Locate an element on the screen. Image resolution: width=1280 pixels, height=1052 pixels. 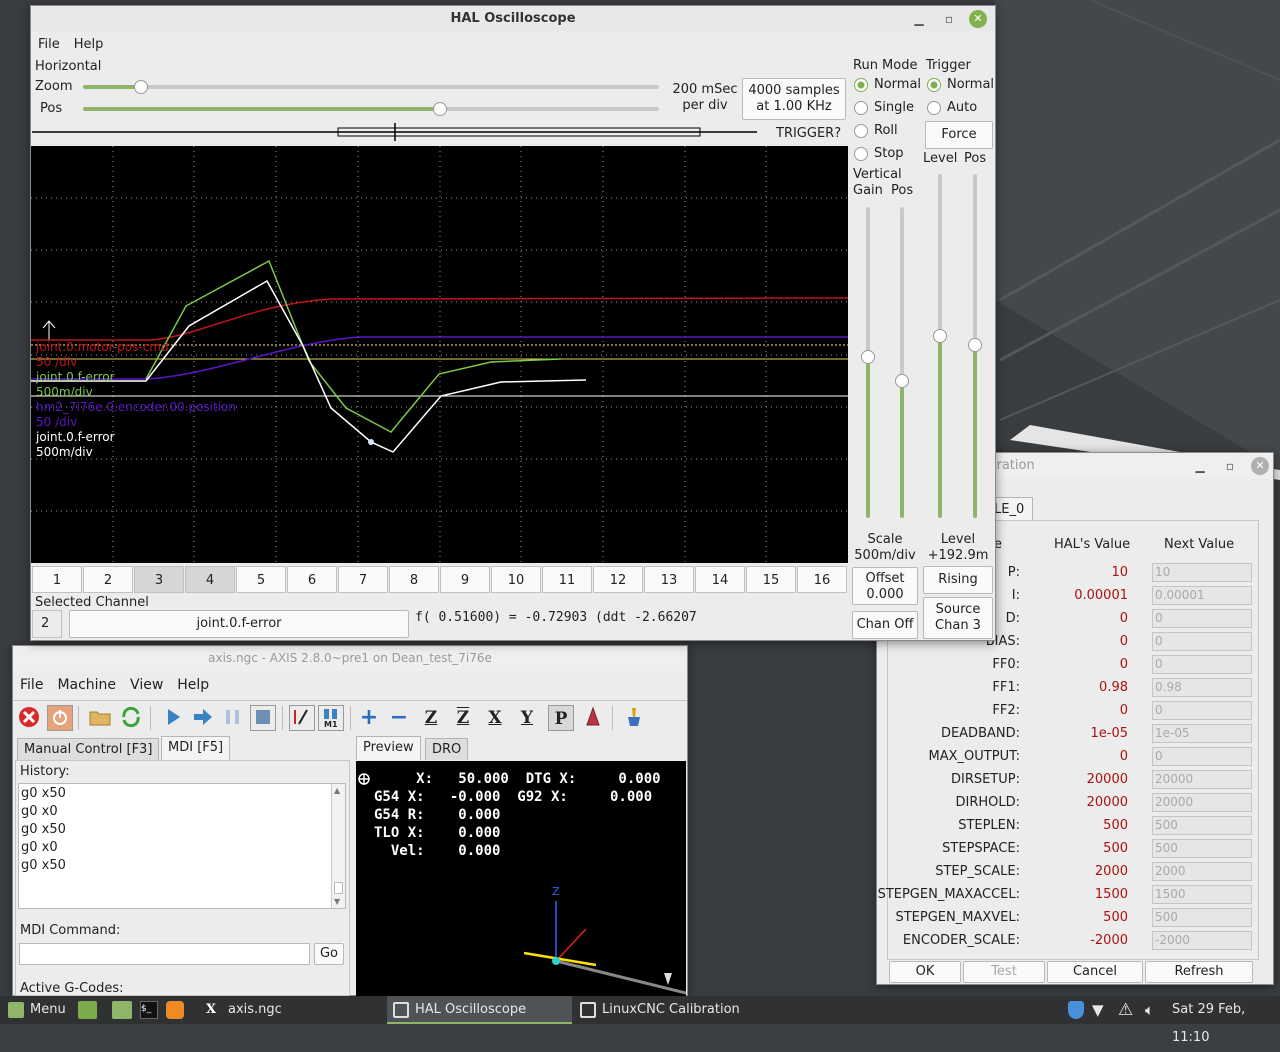
view-y-icon: Y is located at coordinates (527, 718).